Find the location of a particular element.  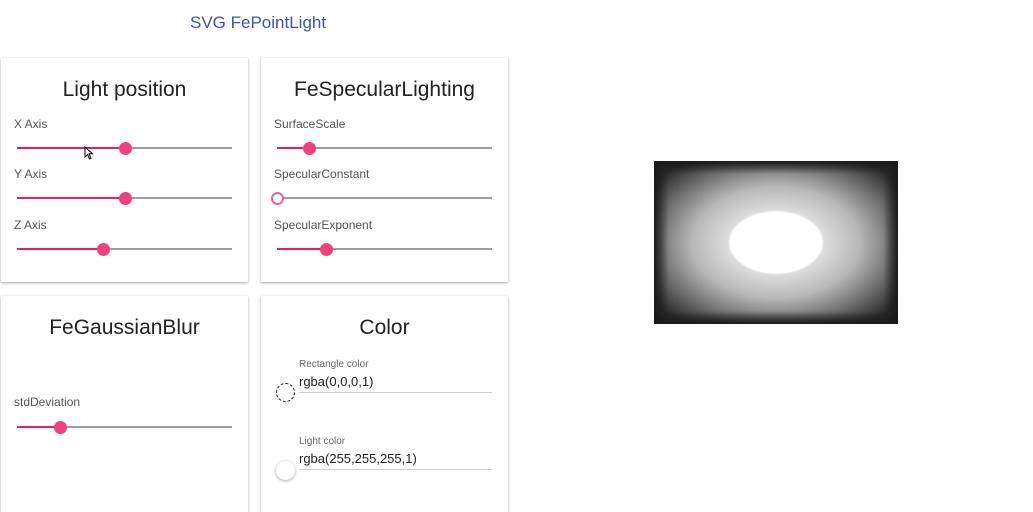

specular-constant-label: SpecularConstant is located at coordinates (322, 174).